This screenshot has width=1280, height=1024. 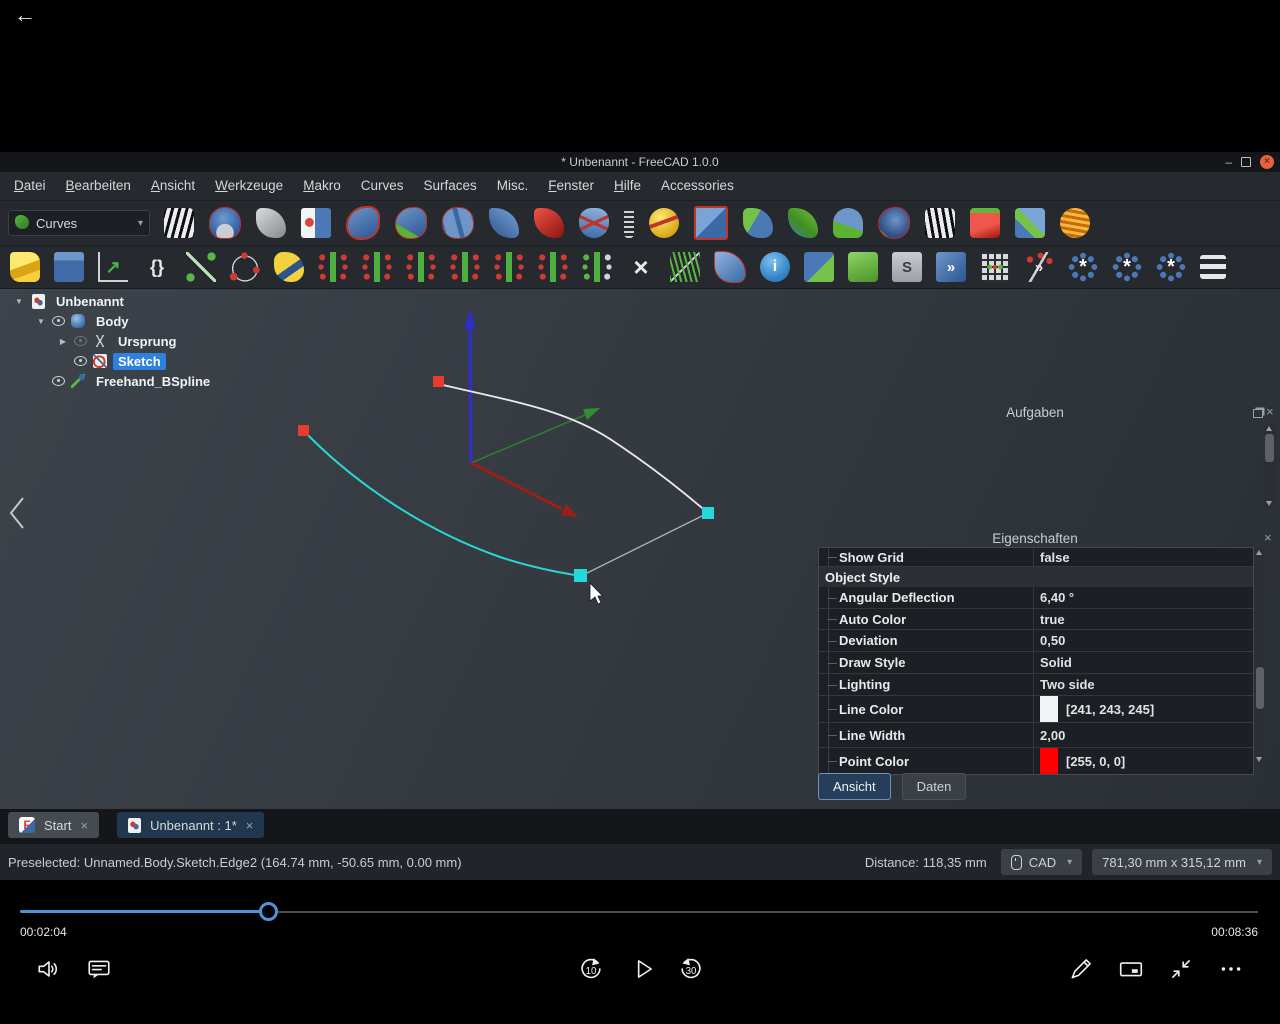 I want to click on property-value: true, so click(x=1143, y=619).